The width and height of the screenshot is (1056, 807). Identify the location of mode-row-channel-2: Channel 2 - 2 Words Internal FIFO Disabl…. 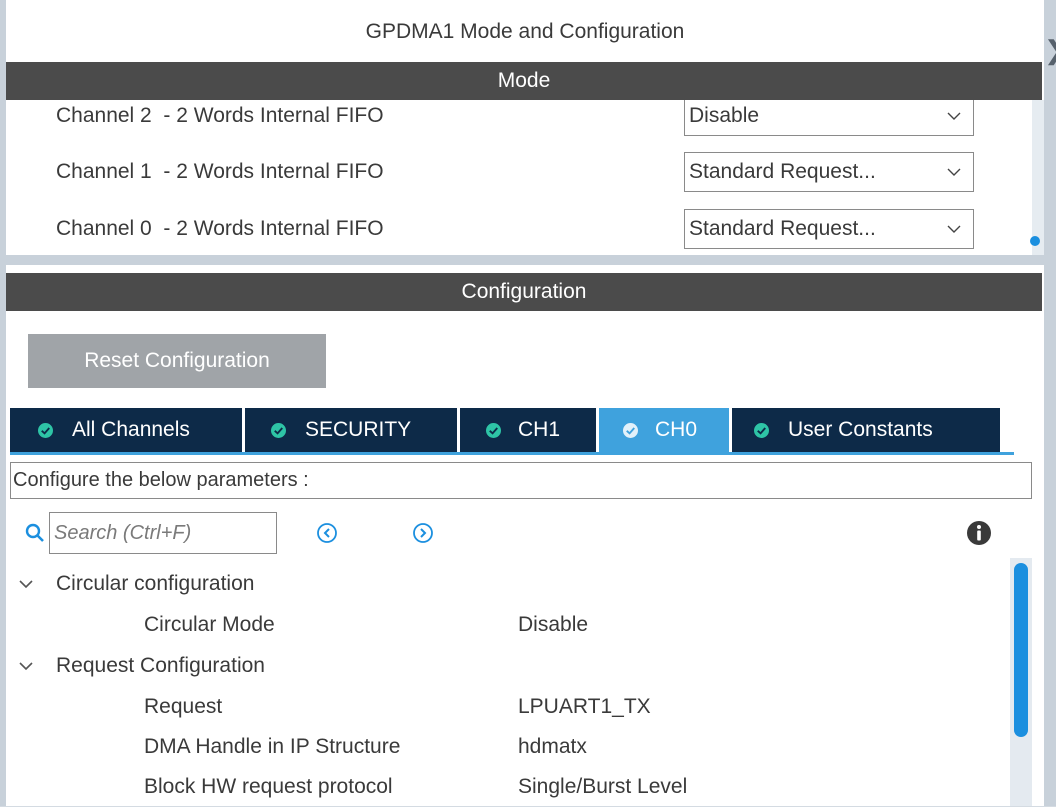
(506, 118).